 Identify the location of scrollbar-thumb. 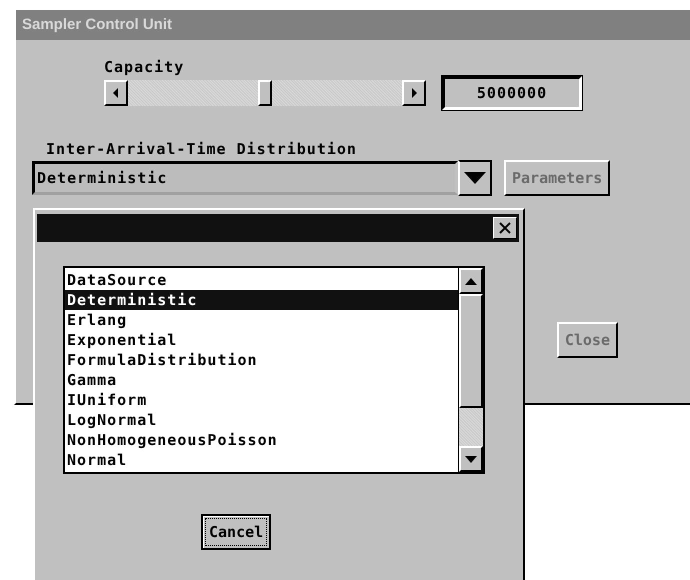
(471, 351).